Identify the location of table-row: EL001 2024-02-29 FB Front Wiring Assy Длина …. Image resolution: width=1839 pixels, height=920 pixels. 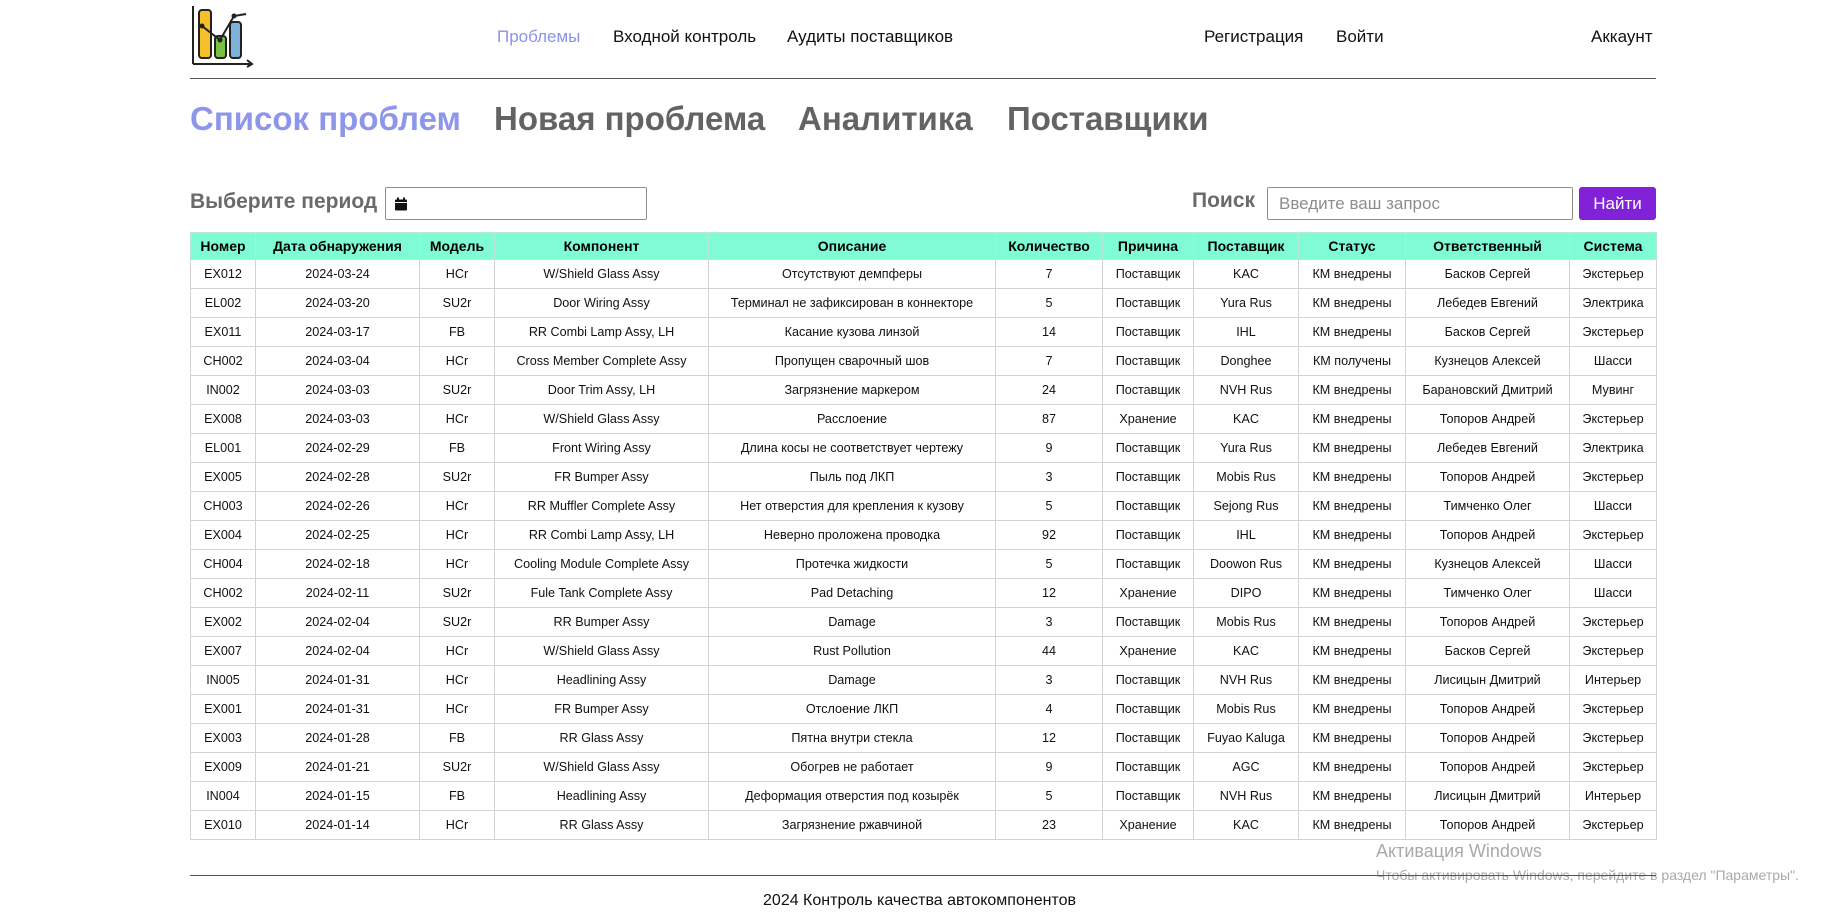
(923, 448).